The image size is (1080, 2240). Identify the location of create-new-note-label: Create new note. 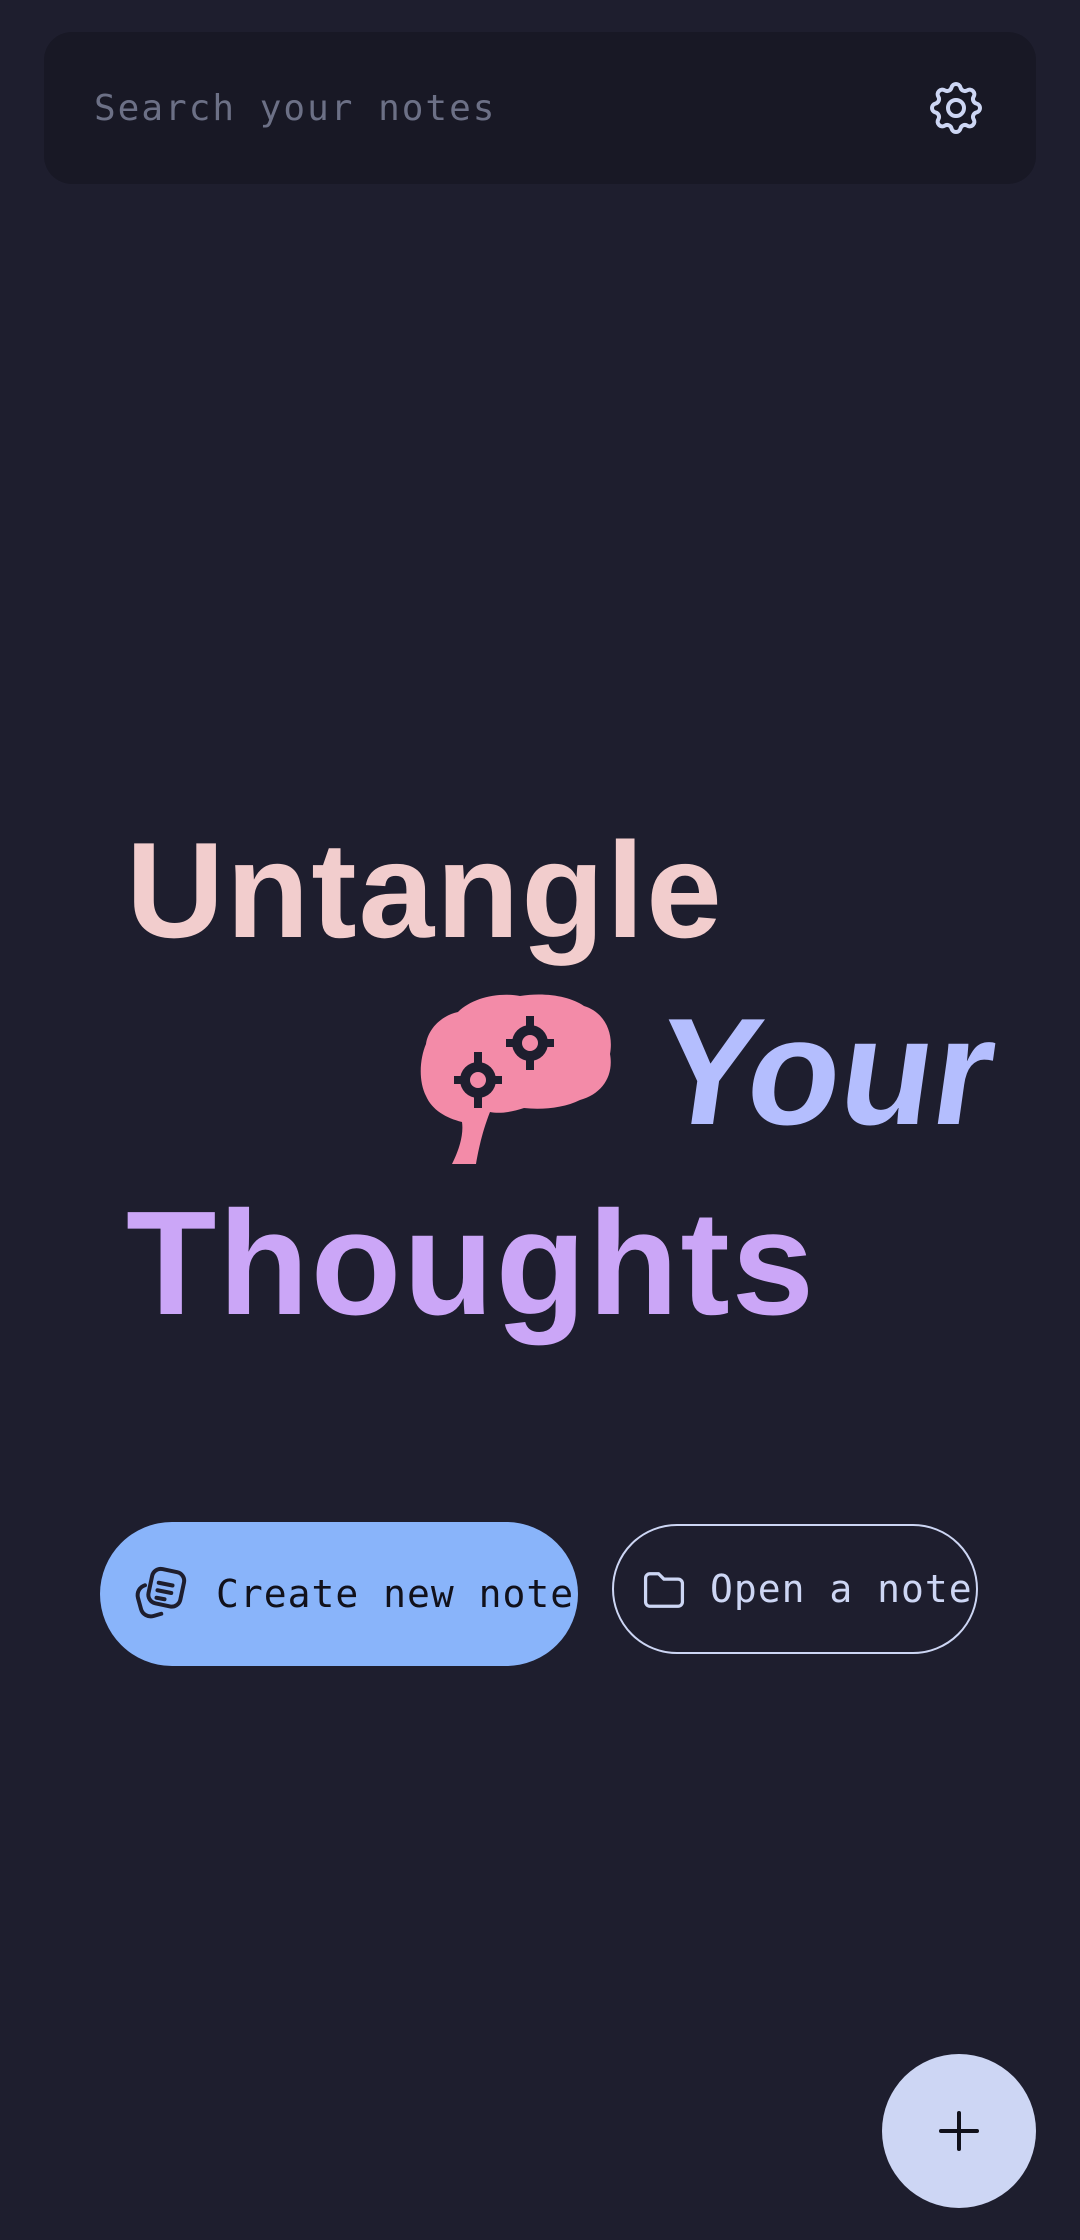
(395, 1594).